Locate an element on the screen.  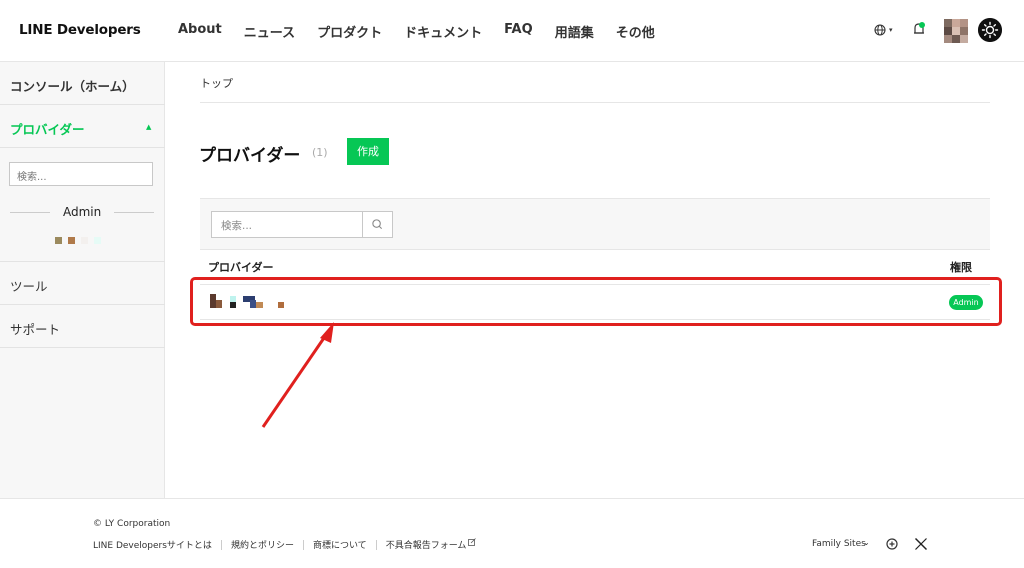
nav-docs: ドキュメント is located at coordinates (443, 31).